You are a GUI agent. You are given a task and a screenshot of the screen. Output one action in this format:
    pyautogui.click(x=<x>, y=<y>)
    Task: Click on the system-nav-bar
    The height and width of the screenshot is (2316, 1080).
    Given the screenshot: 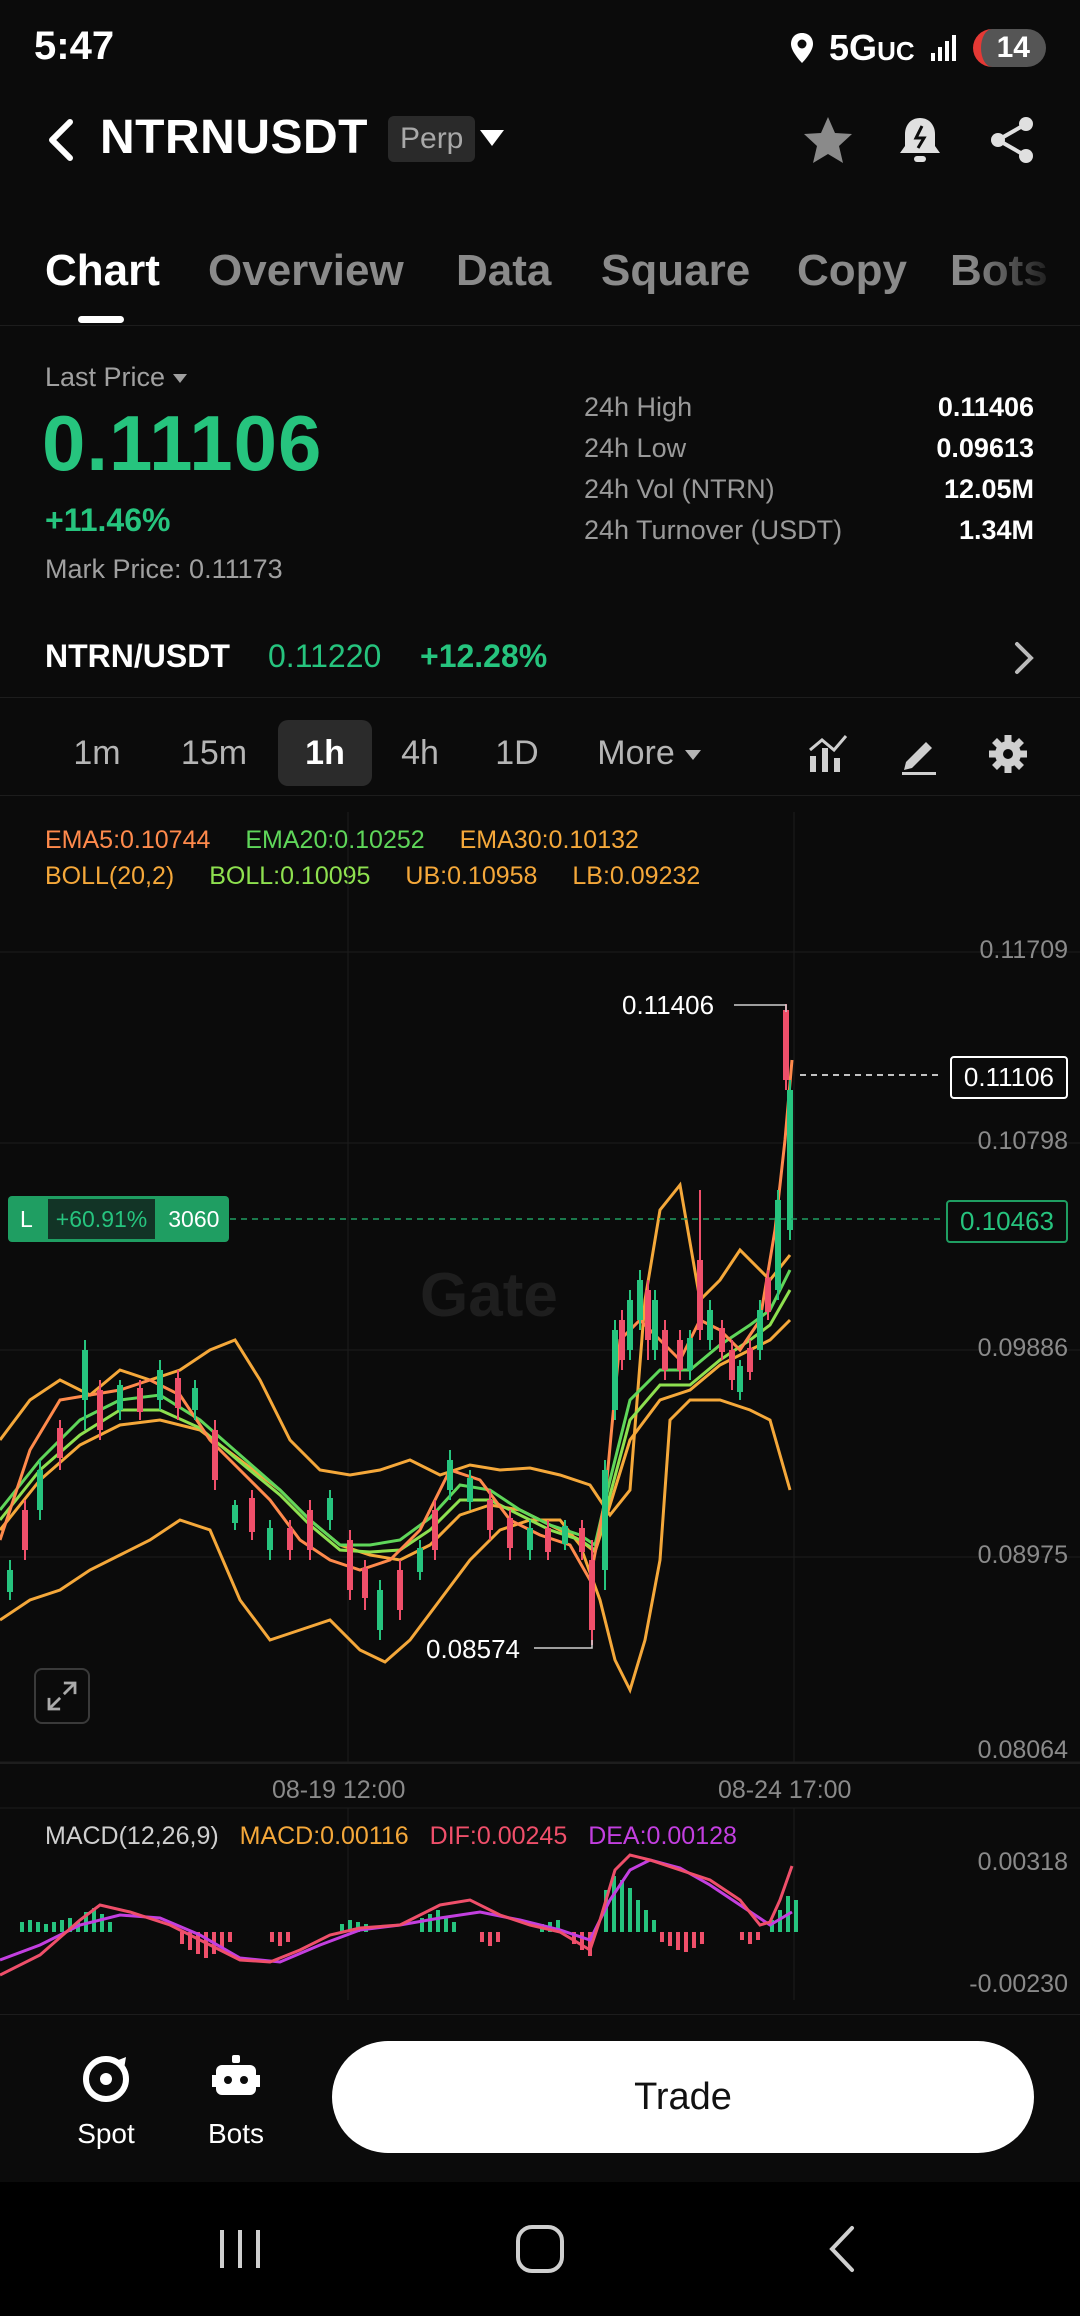 What is the action you would take?
    pyautogui.click(x=540, y=2249)
    